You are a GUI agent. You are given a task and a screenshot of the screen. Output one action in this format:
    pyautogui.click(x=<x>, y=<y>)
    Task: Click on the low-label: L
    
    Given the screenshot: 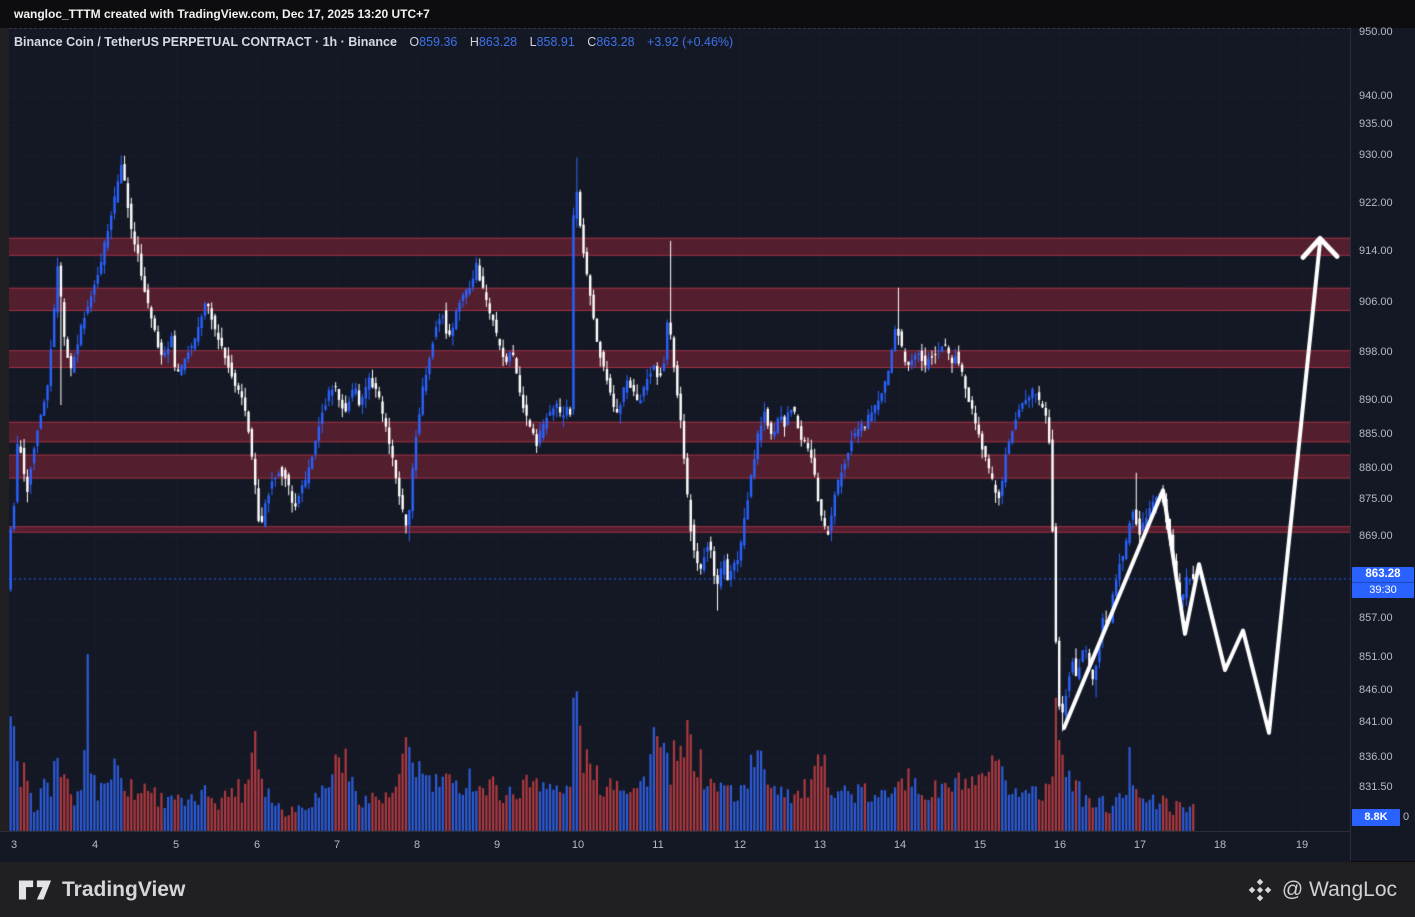 What is the action you would take?
    pyautogui.click(x=533, y=42)
    